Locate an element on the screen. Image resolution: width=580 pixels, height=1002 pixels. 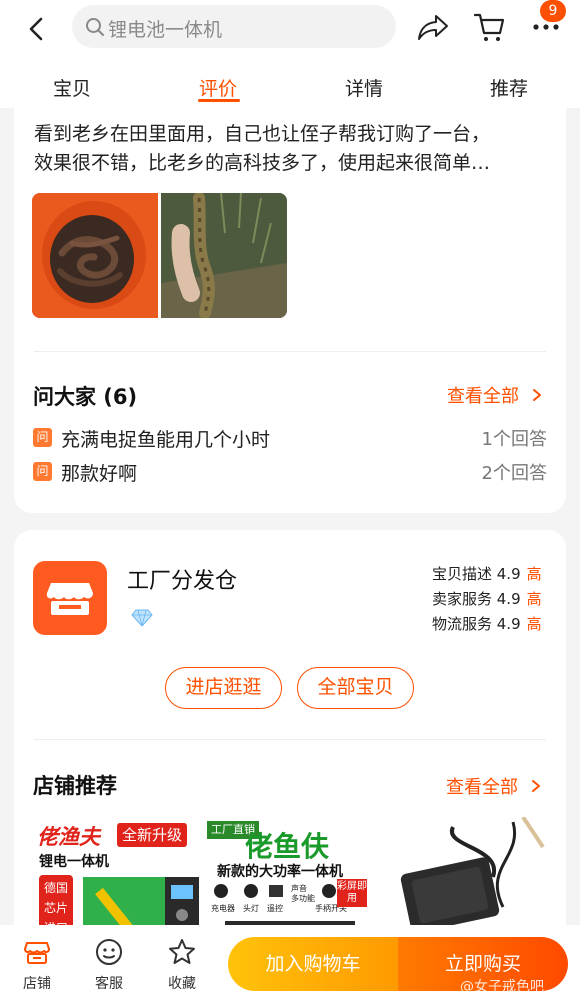
nav-store: 店铺 is located at coordinates (37, 965).